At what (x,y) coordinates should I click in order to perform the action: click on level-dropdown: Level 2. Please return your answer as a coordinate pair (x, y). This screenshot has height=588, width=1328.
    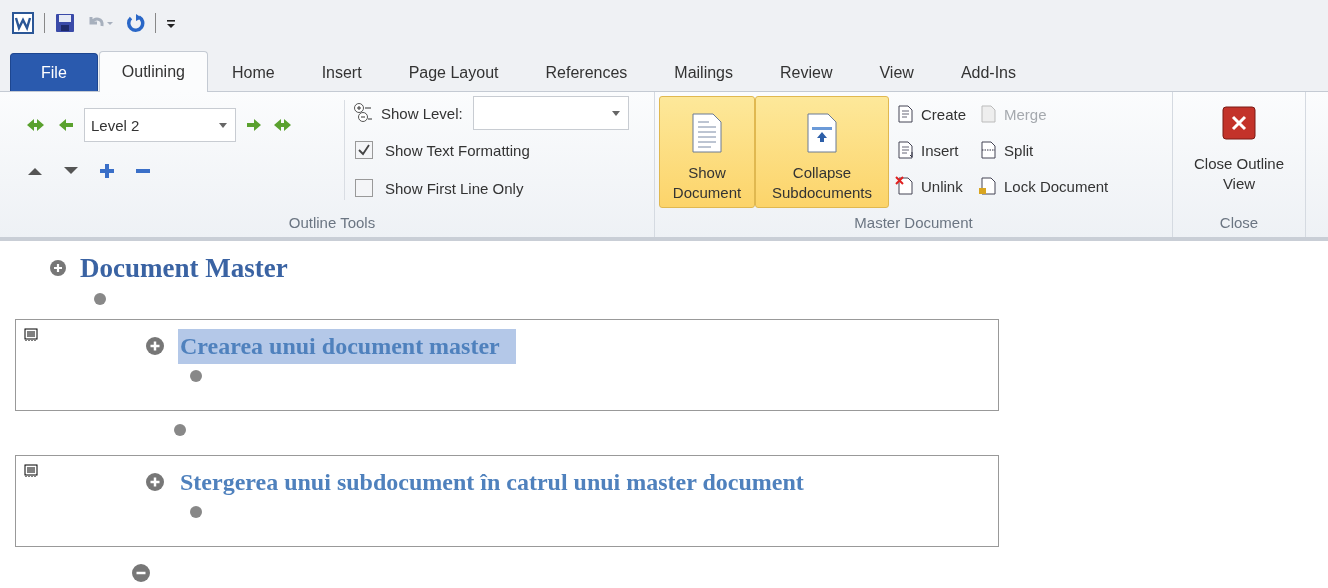
    Looking at the image, I should click on (160, 125).